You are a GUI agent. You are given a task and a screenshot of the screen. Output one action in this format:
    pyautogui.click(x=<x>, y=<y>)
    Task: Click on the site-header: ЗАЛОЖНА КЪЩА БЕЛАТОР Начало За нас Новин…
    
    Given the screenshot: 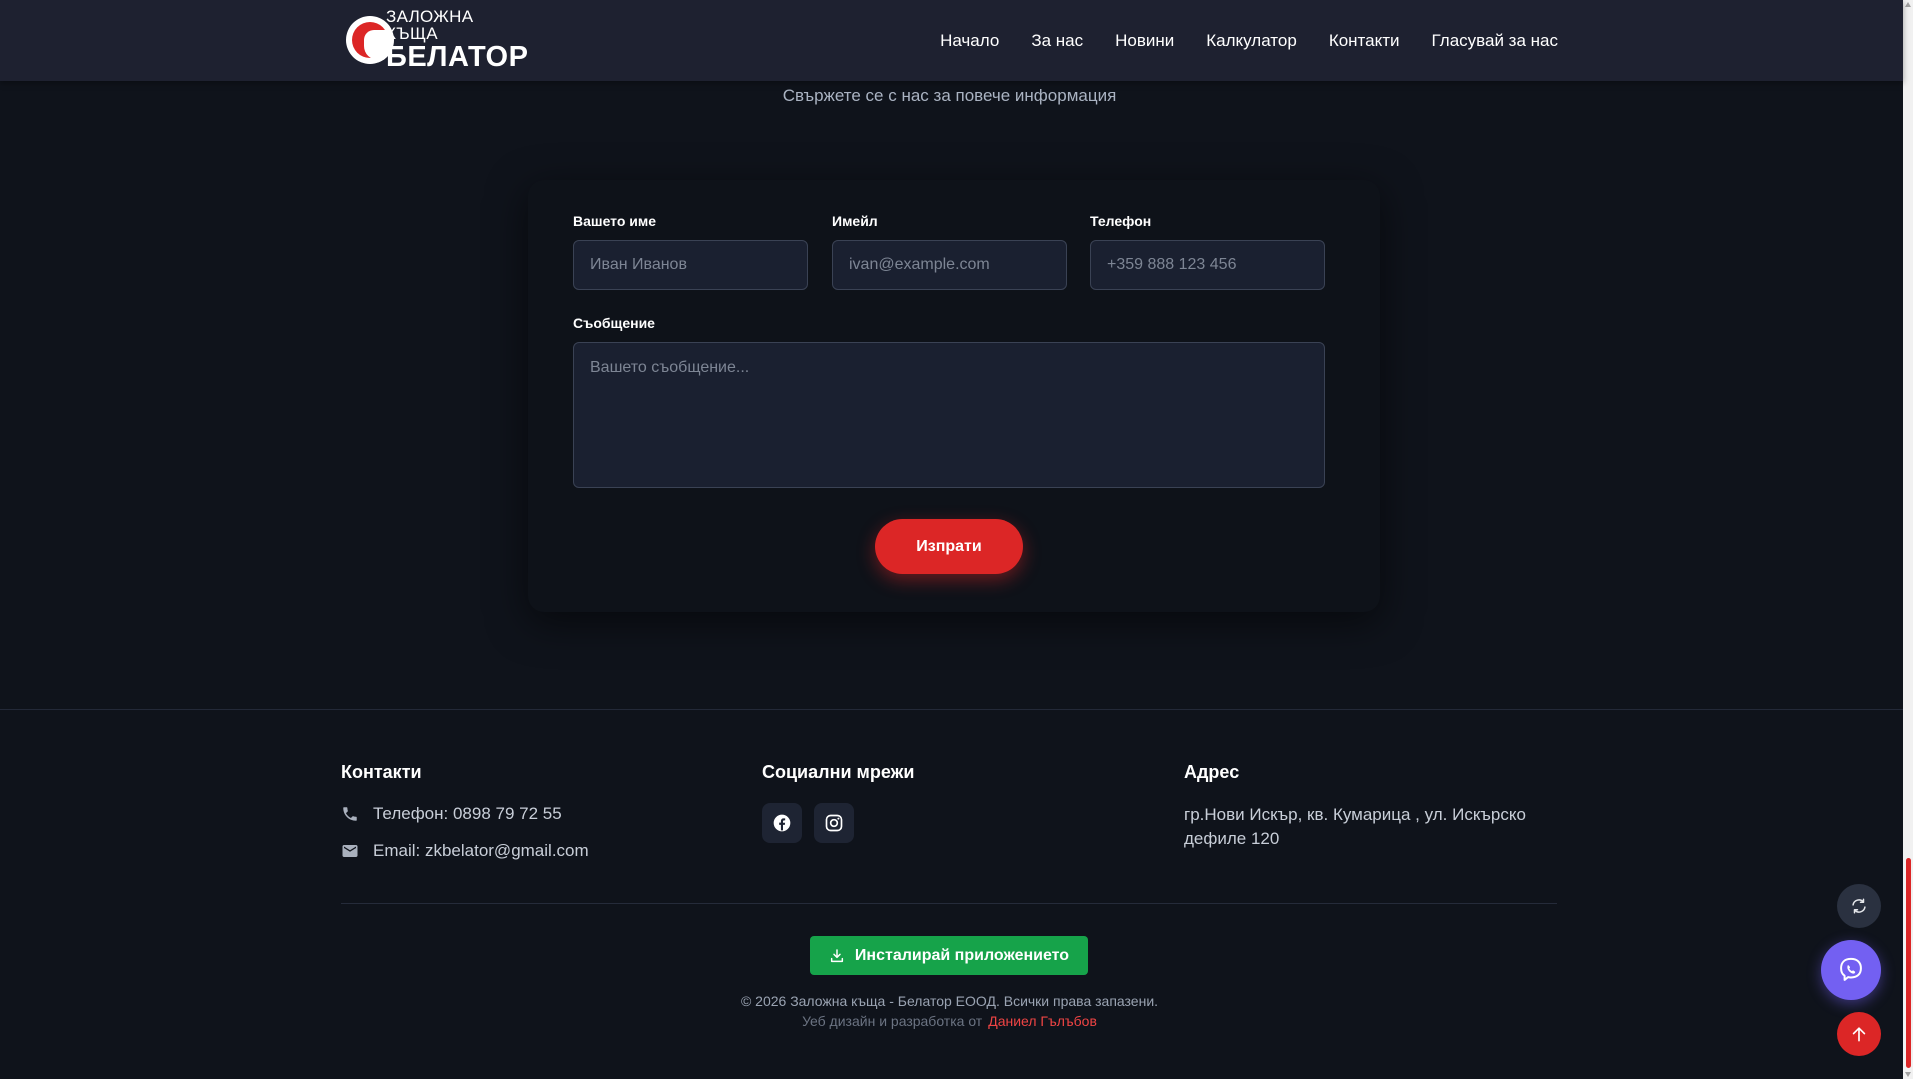 What is the action you would take?
    pyautogui.click(x=951, y=40)
    